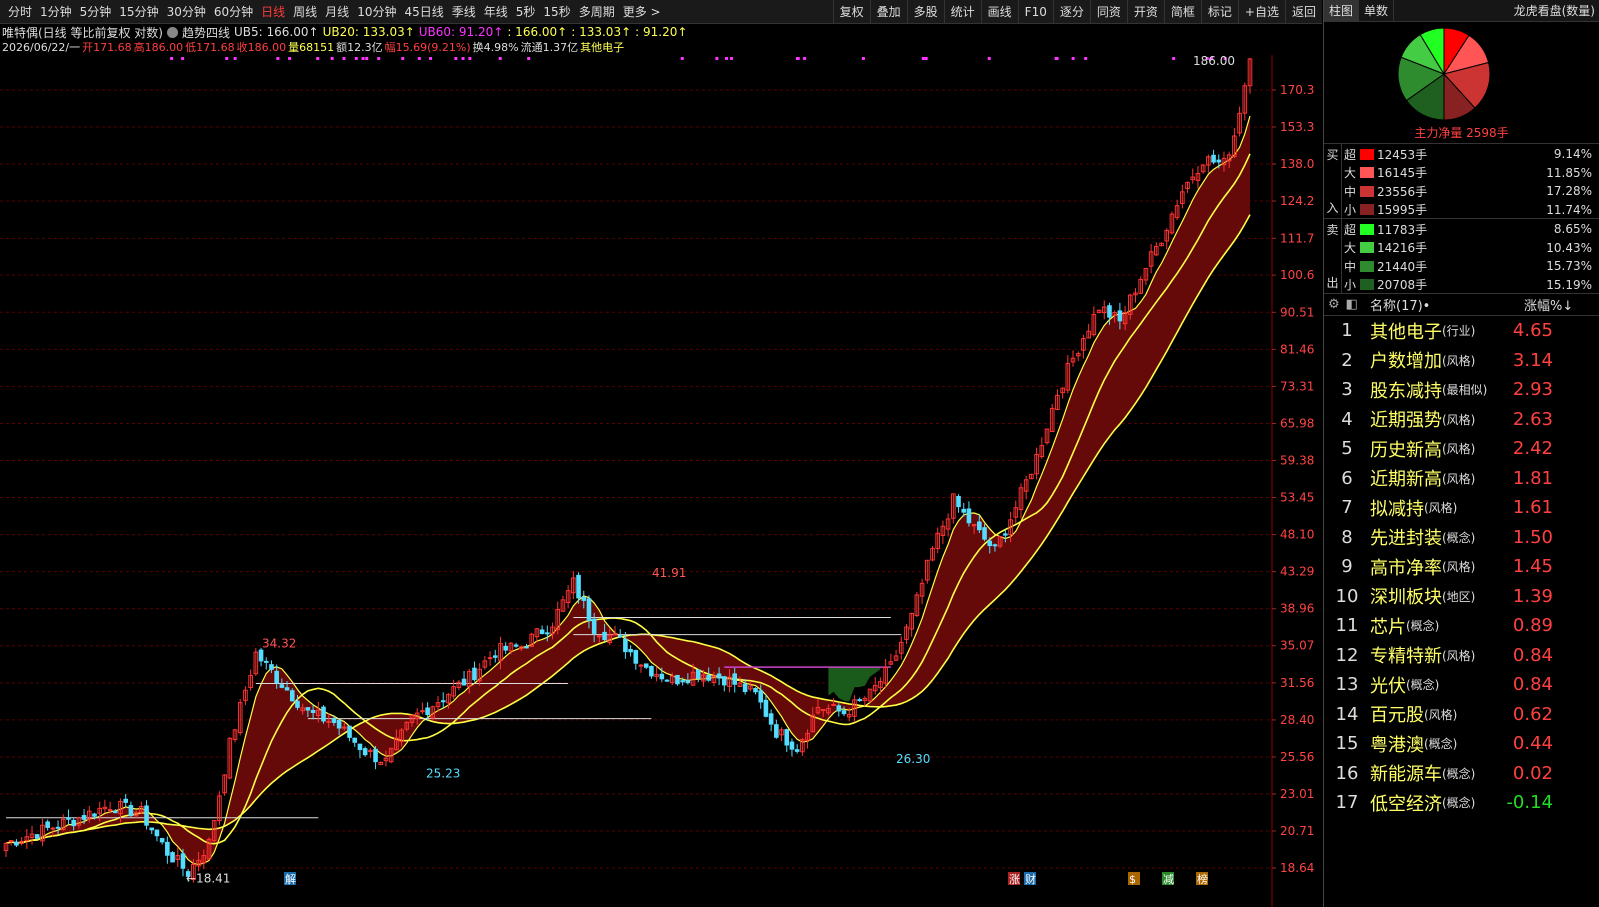 The image size is (1599, 907). Describe the element at coordinates (1334, 304) in the screenshot. I see `gear-icon: ⚙` at that location.